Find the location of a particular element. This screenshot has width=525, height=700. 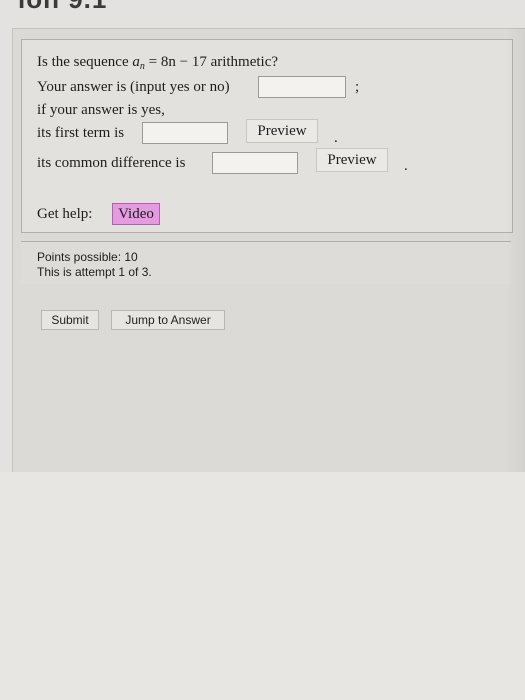

yes-no-semicolon: ; is located at coordinates (357, 87).